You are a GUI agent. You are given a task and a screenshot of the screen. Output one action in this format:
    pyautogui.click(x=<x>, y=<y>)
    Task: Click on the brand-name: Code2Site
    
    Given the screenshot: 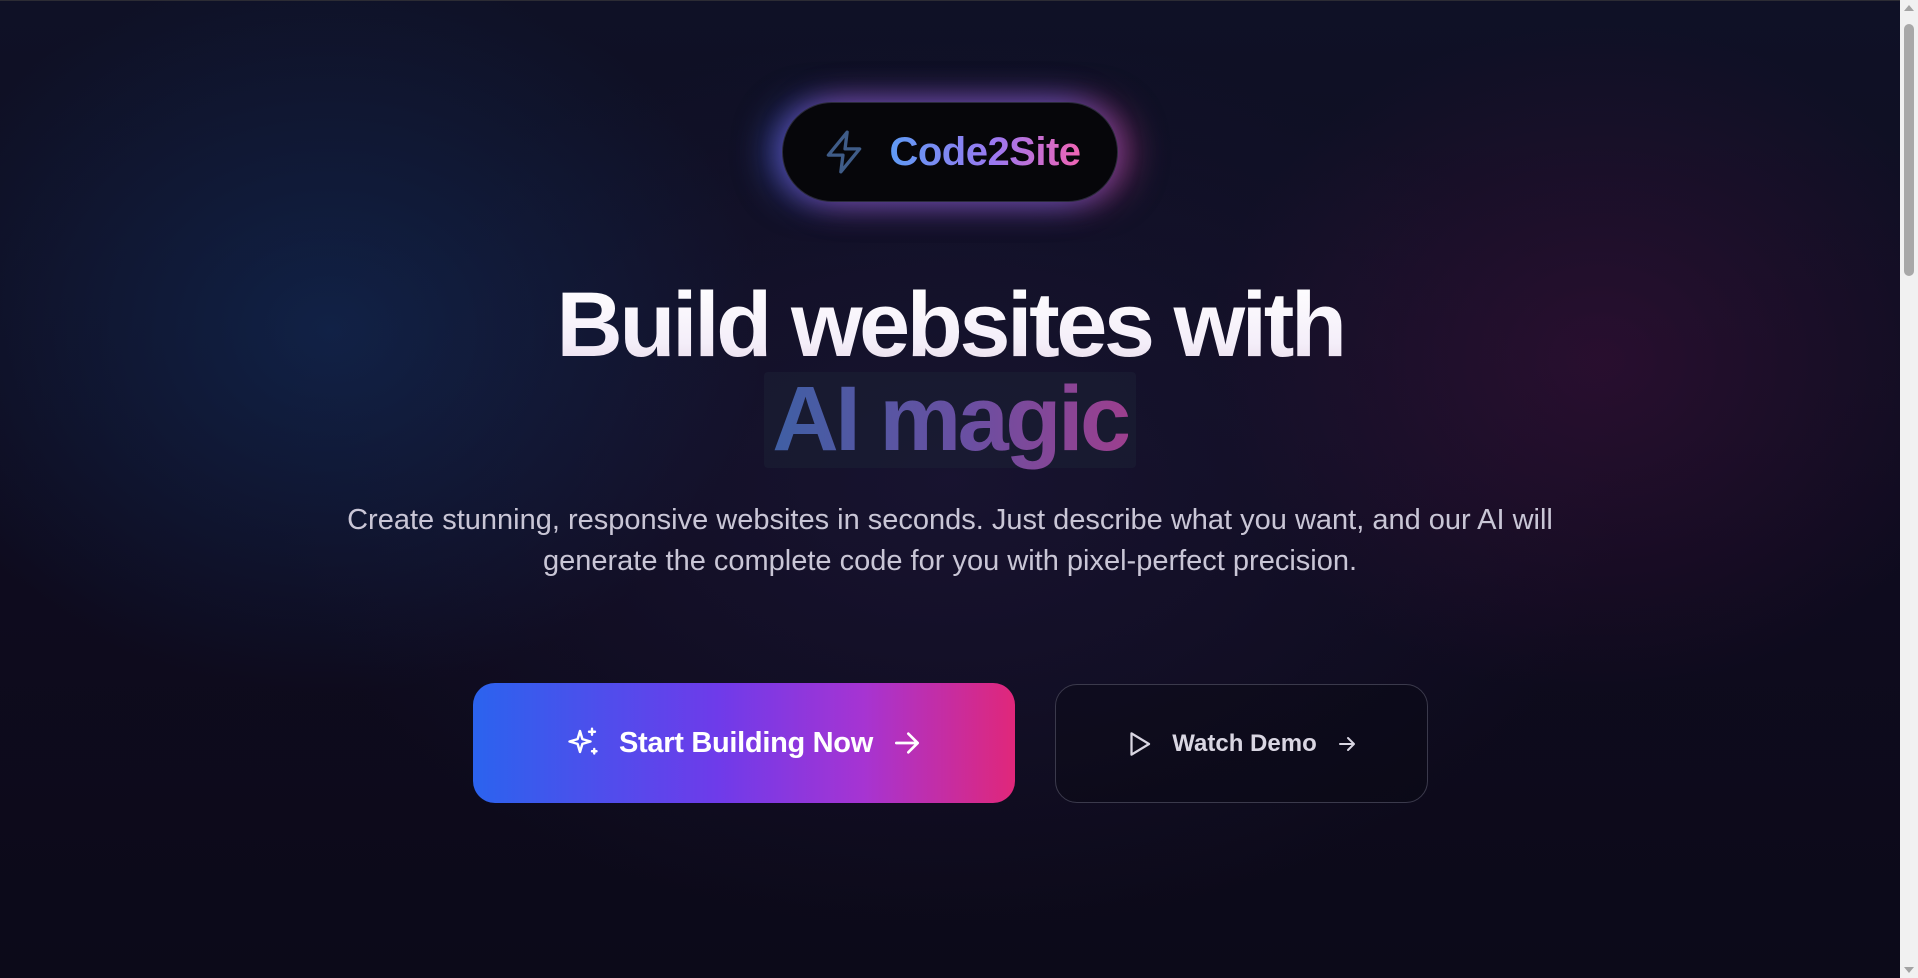 What is the action you would take?
    pyautogui.click(x=985, y=151)
    